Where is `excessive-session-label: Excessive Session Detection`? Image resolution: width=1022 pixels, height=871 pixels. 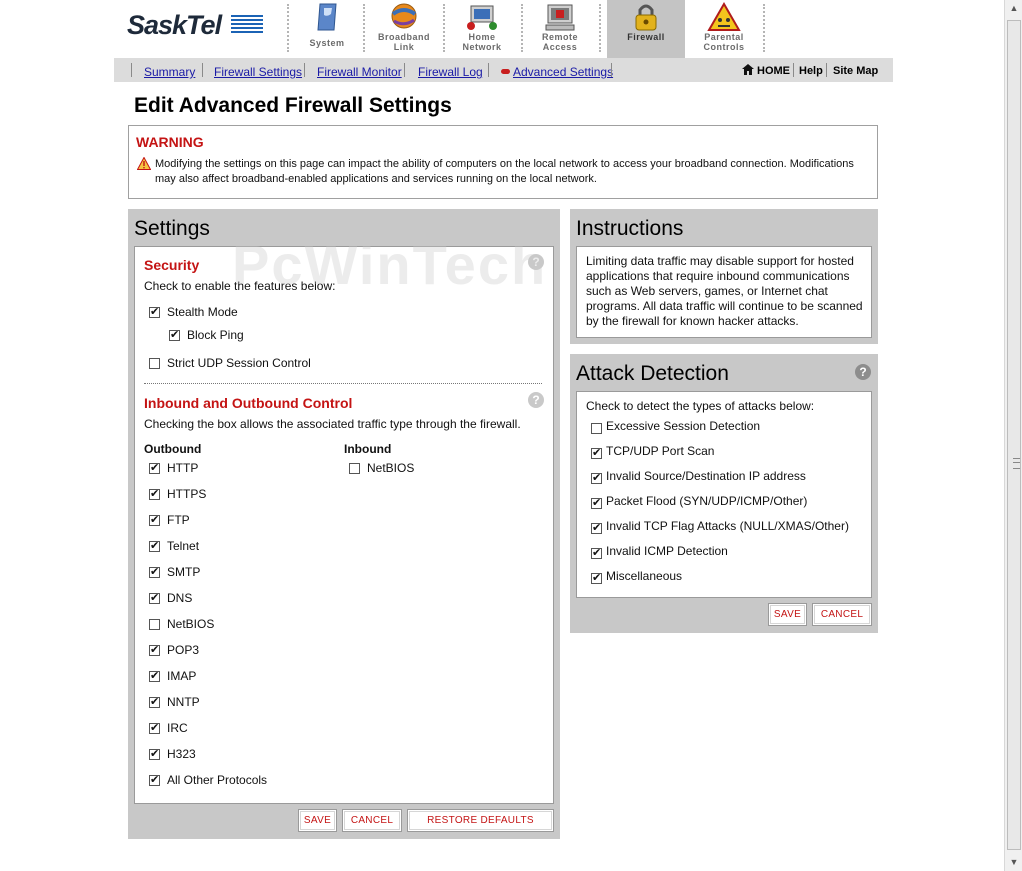
excessive-session-label: Excessive Session Detection is located at coordinates (683, 426).